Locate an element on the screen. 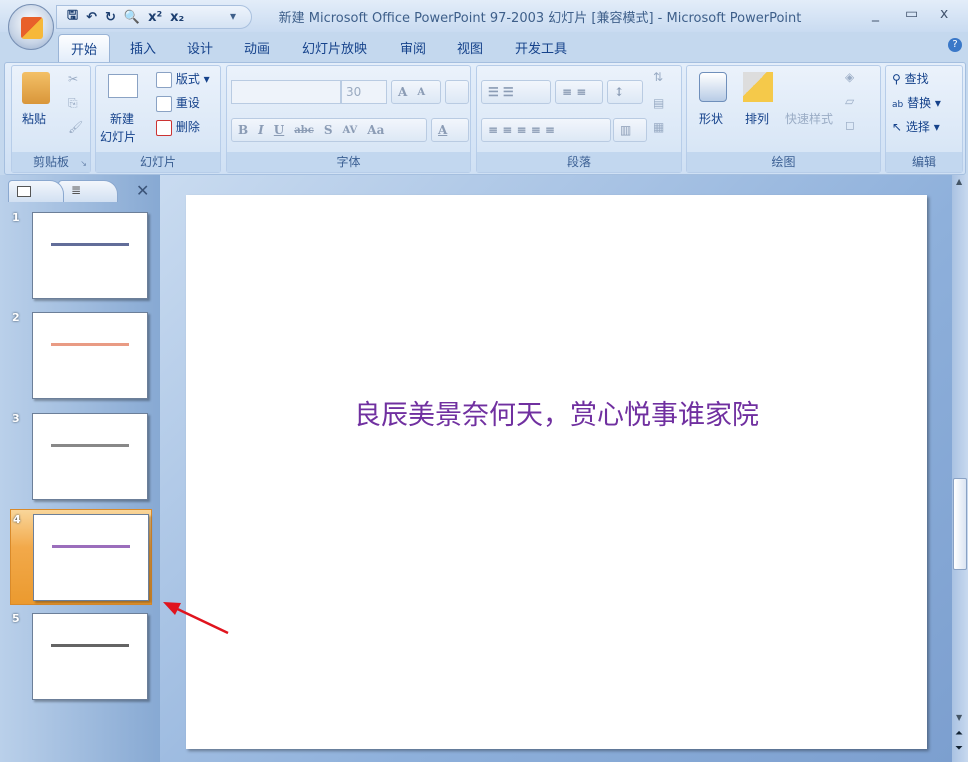 This screenshot has width=968, height=762. font-name-select is located at coordinates (286, 92).